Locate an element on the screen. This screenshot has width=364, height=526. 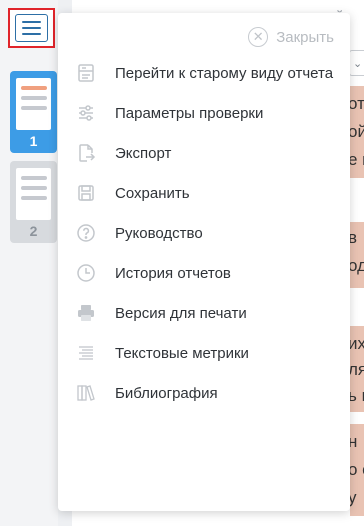
menu-item-save: Сохранить is located at coordinates (204, 193).